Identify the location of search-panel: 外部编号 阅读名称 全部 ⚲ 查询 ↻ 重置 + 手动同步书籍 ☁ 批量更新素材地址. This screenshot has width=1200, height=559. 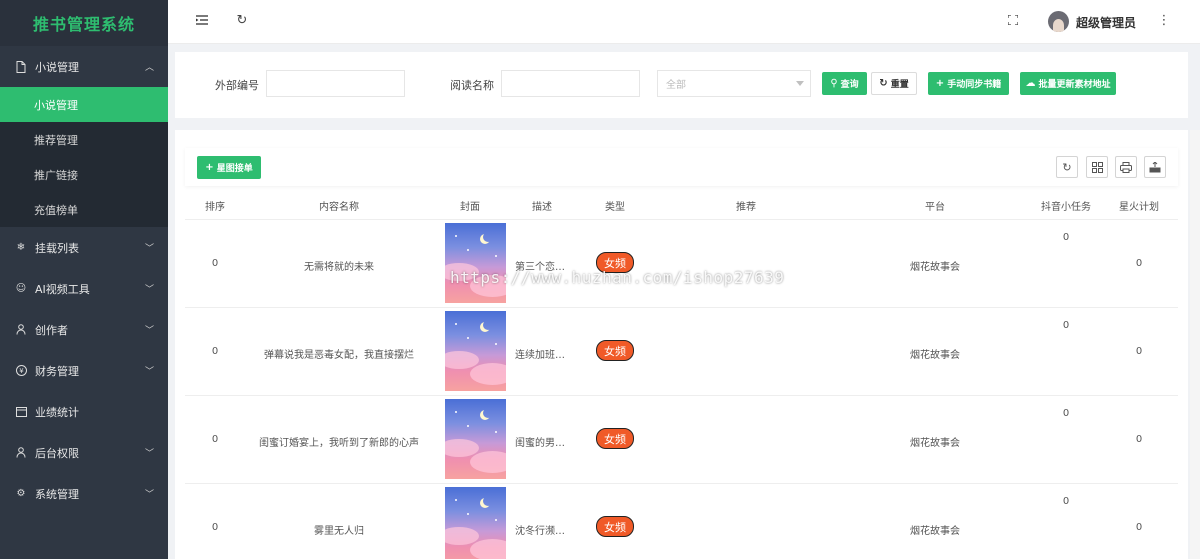
(681, 85).